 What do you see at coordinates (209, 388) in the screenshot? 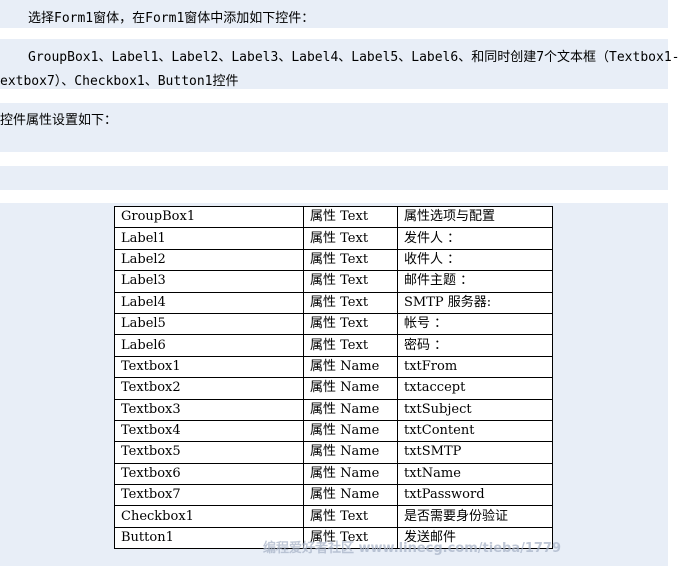
I see `control-name-cell: Textbox2` at bounding box center [209, 388].